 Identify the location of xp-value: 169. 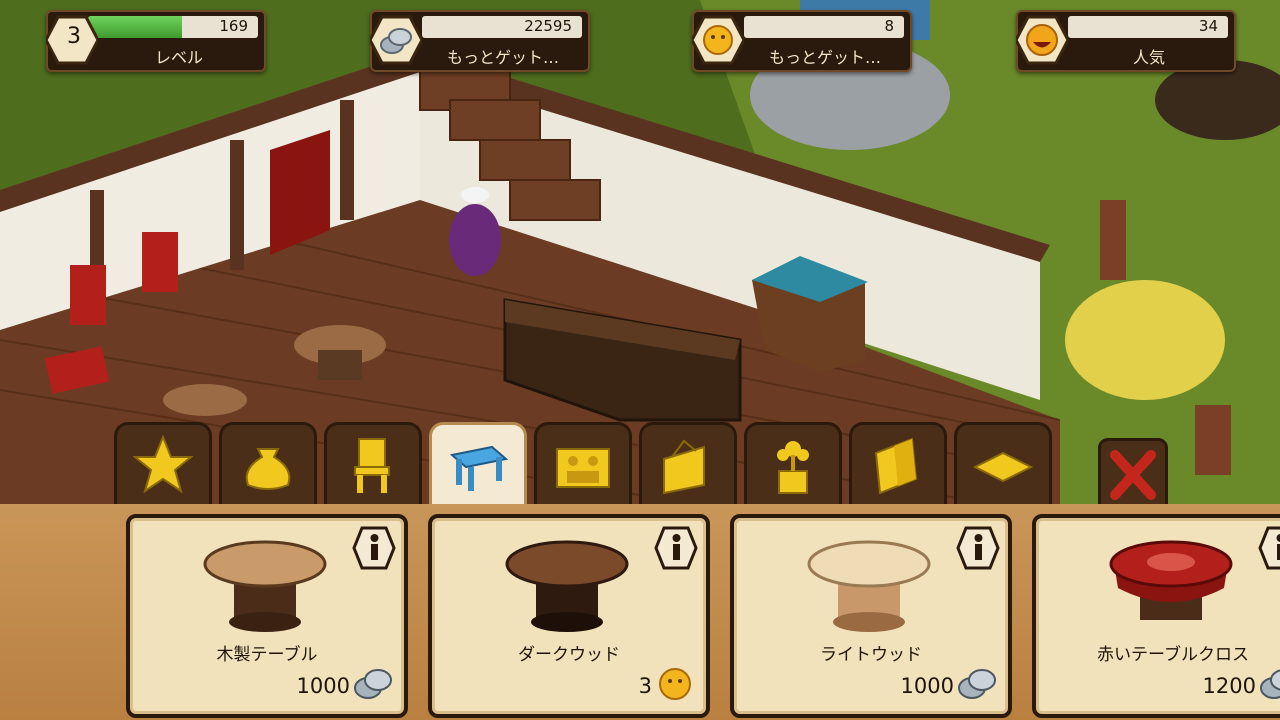
(233, 26).